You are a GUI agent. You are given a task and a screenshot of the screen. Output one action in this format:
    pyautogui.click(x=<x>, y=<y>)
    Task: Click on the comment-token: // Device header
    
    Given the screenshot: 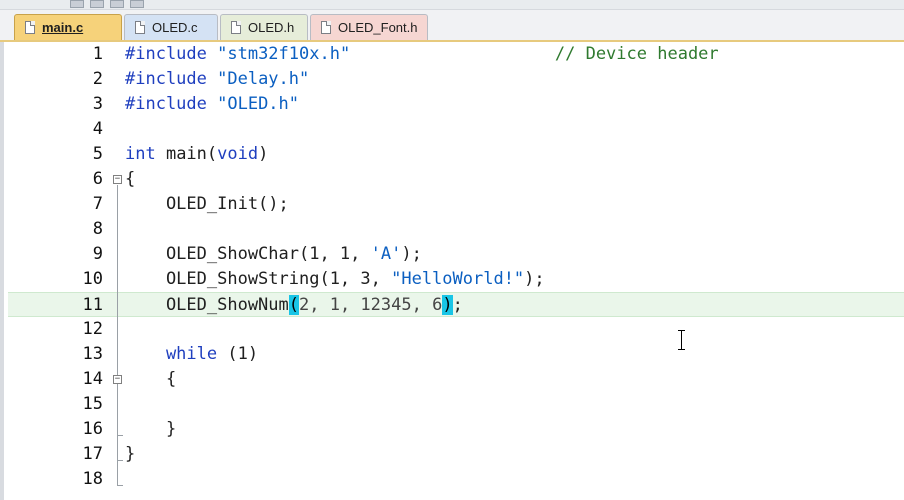 What is the action you would take?
    pyautogui.click(x=534, y=54)
    